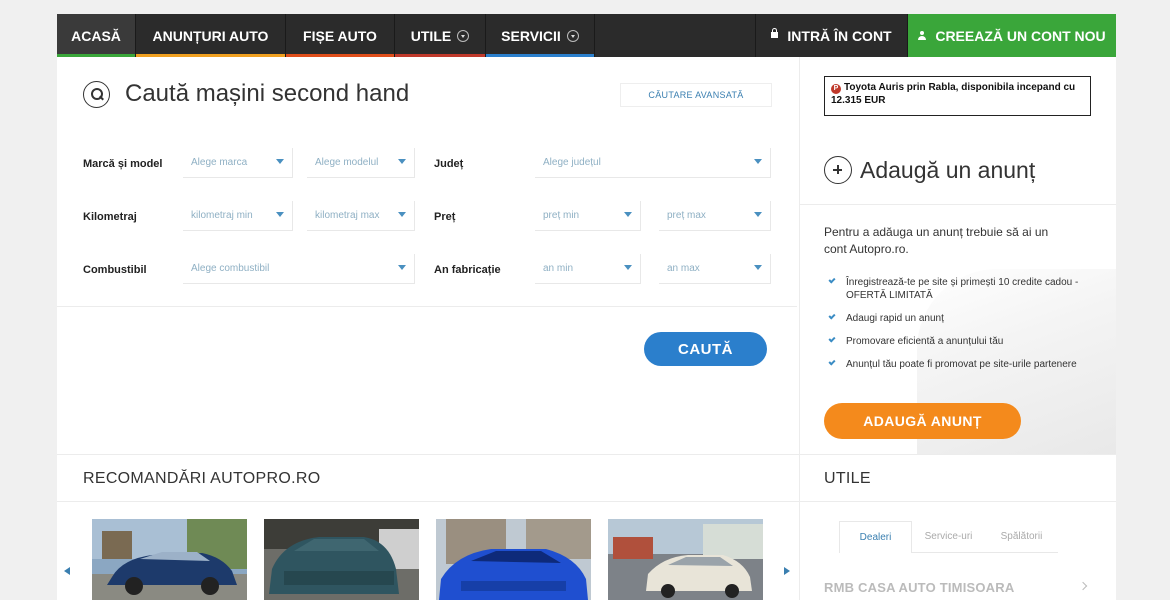  I want to click on column-divider, so click(799, 328).